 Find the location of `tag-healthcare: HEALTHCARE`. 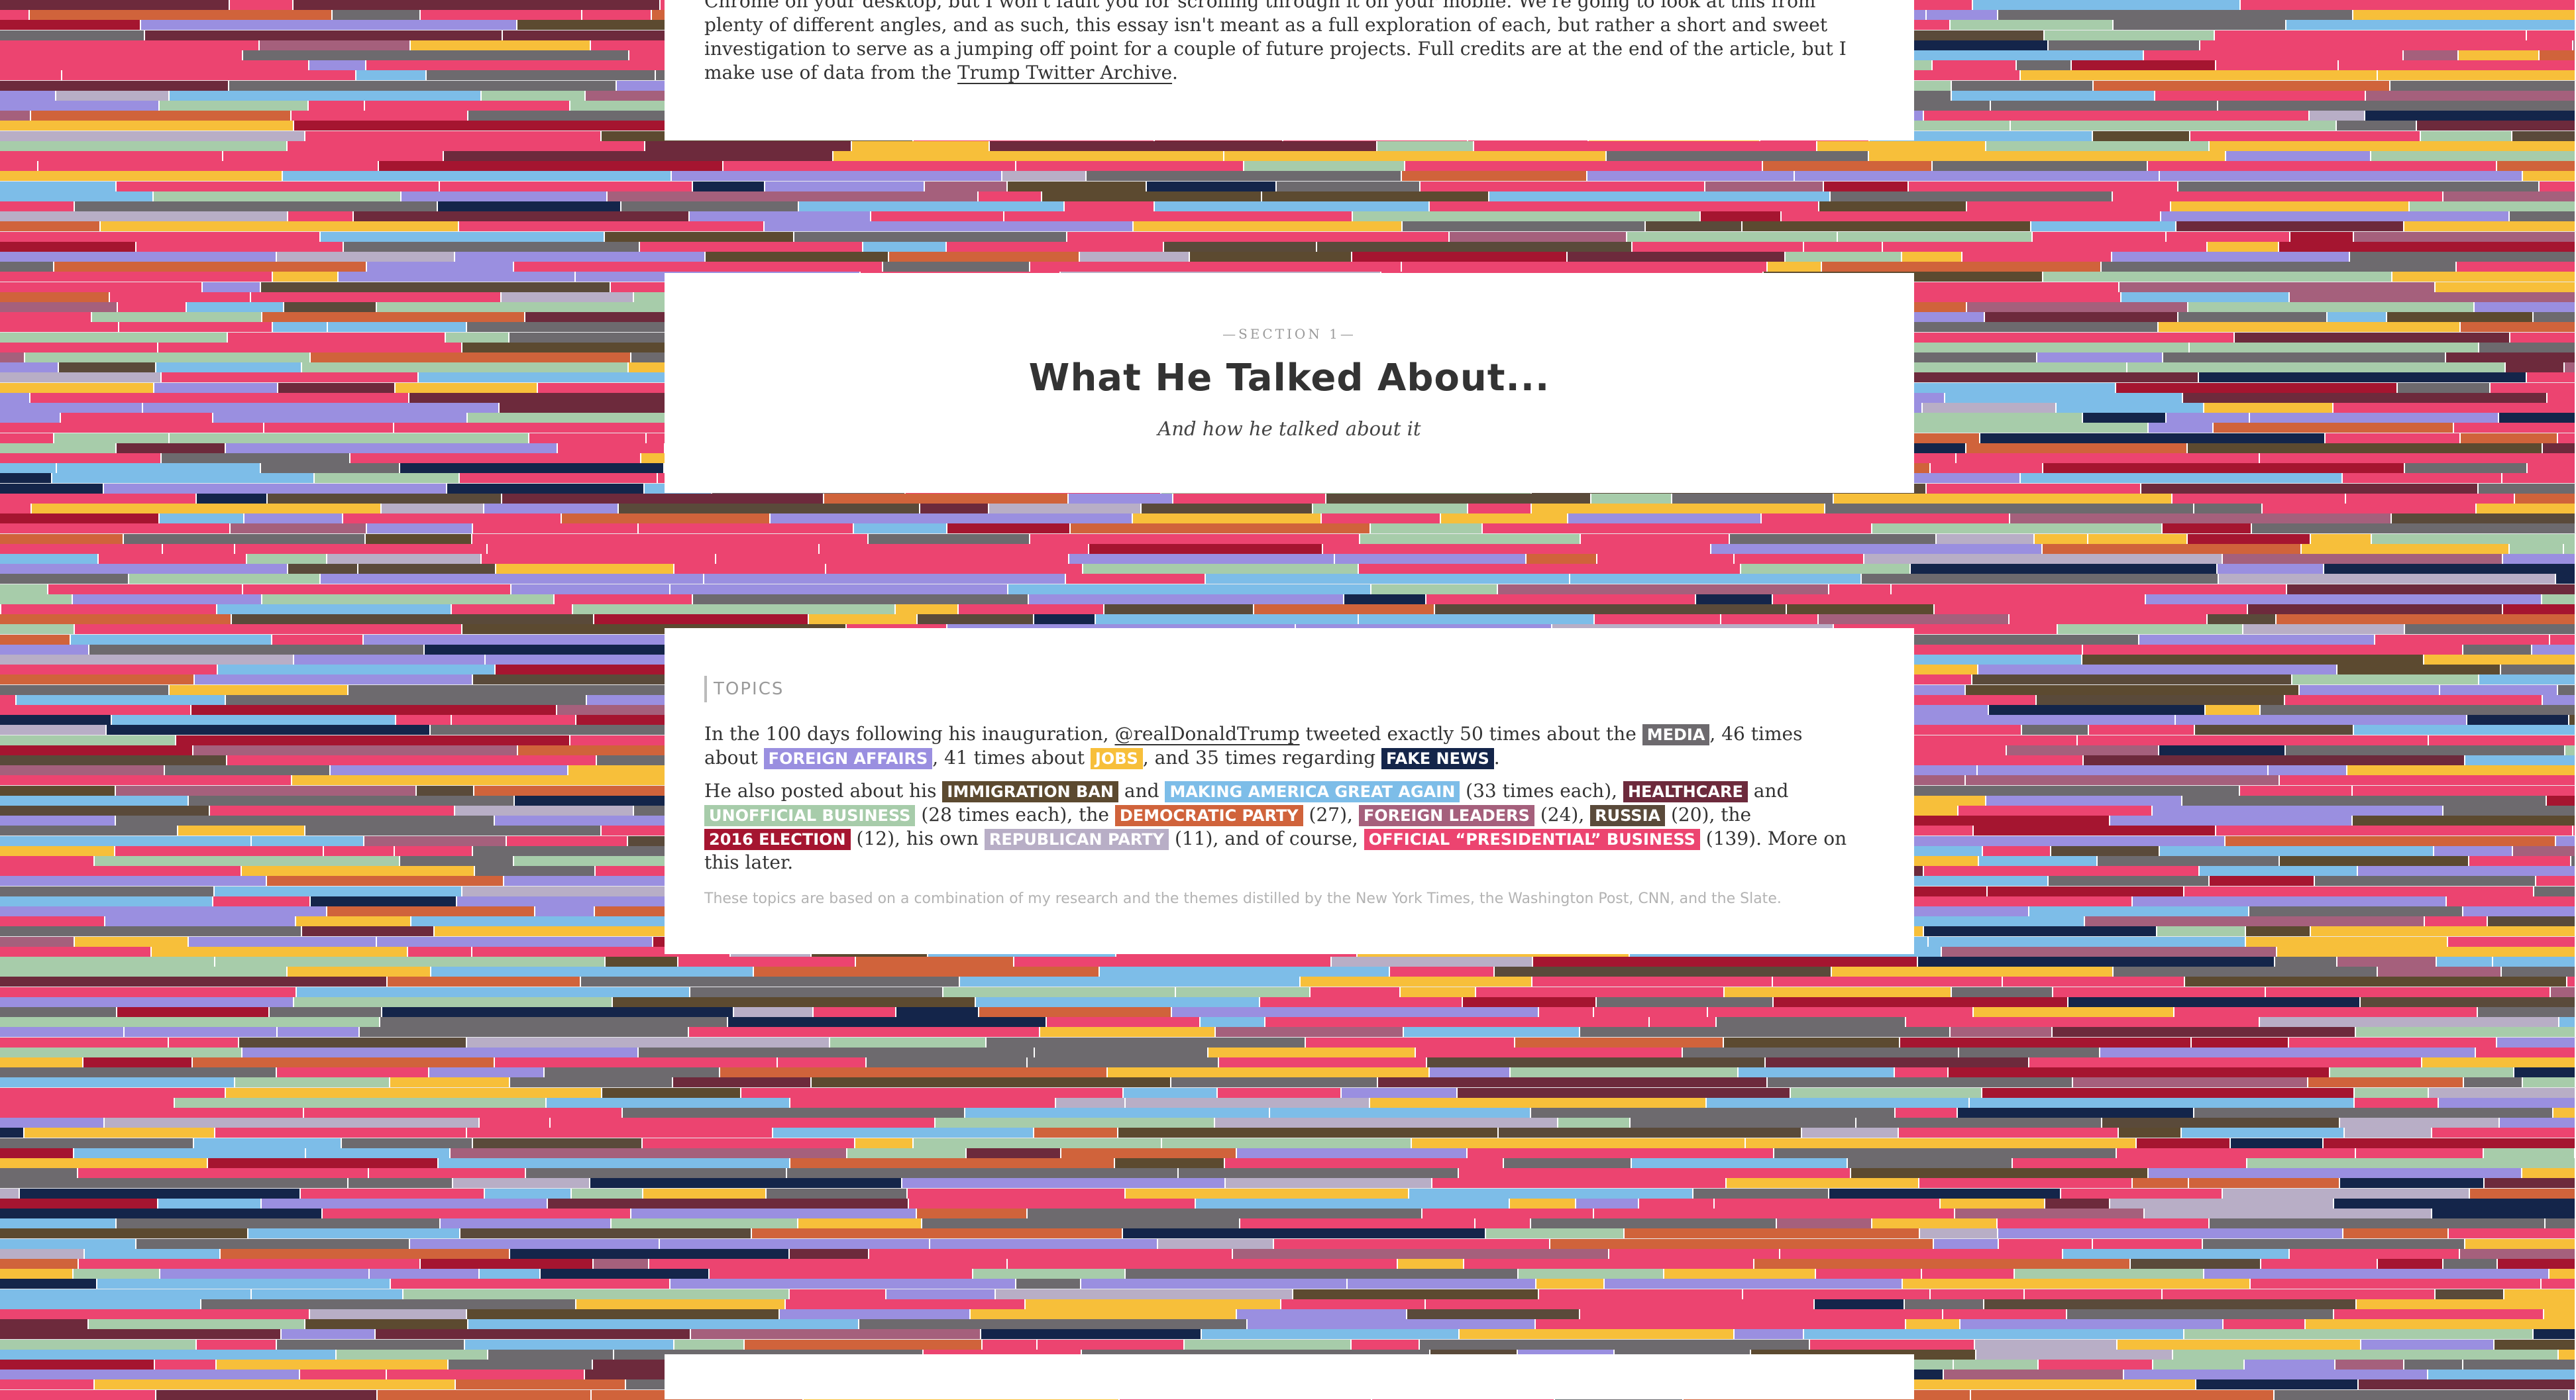

tag-healthcare: HEALTHCARE is located at coordinates (1685, 791).